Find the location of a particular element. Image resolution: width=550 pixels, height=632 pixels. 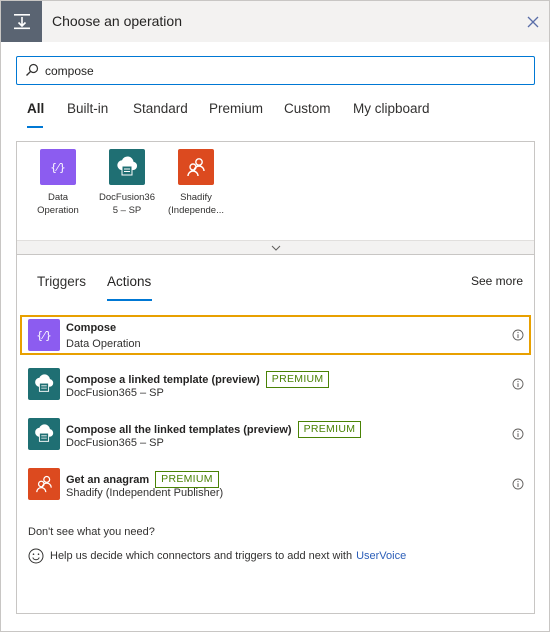

uservoice-link: UserVoice is located at coordinates (381, 556).